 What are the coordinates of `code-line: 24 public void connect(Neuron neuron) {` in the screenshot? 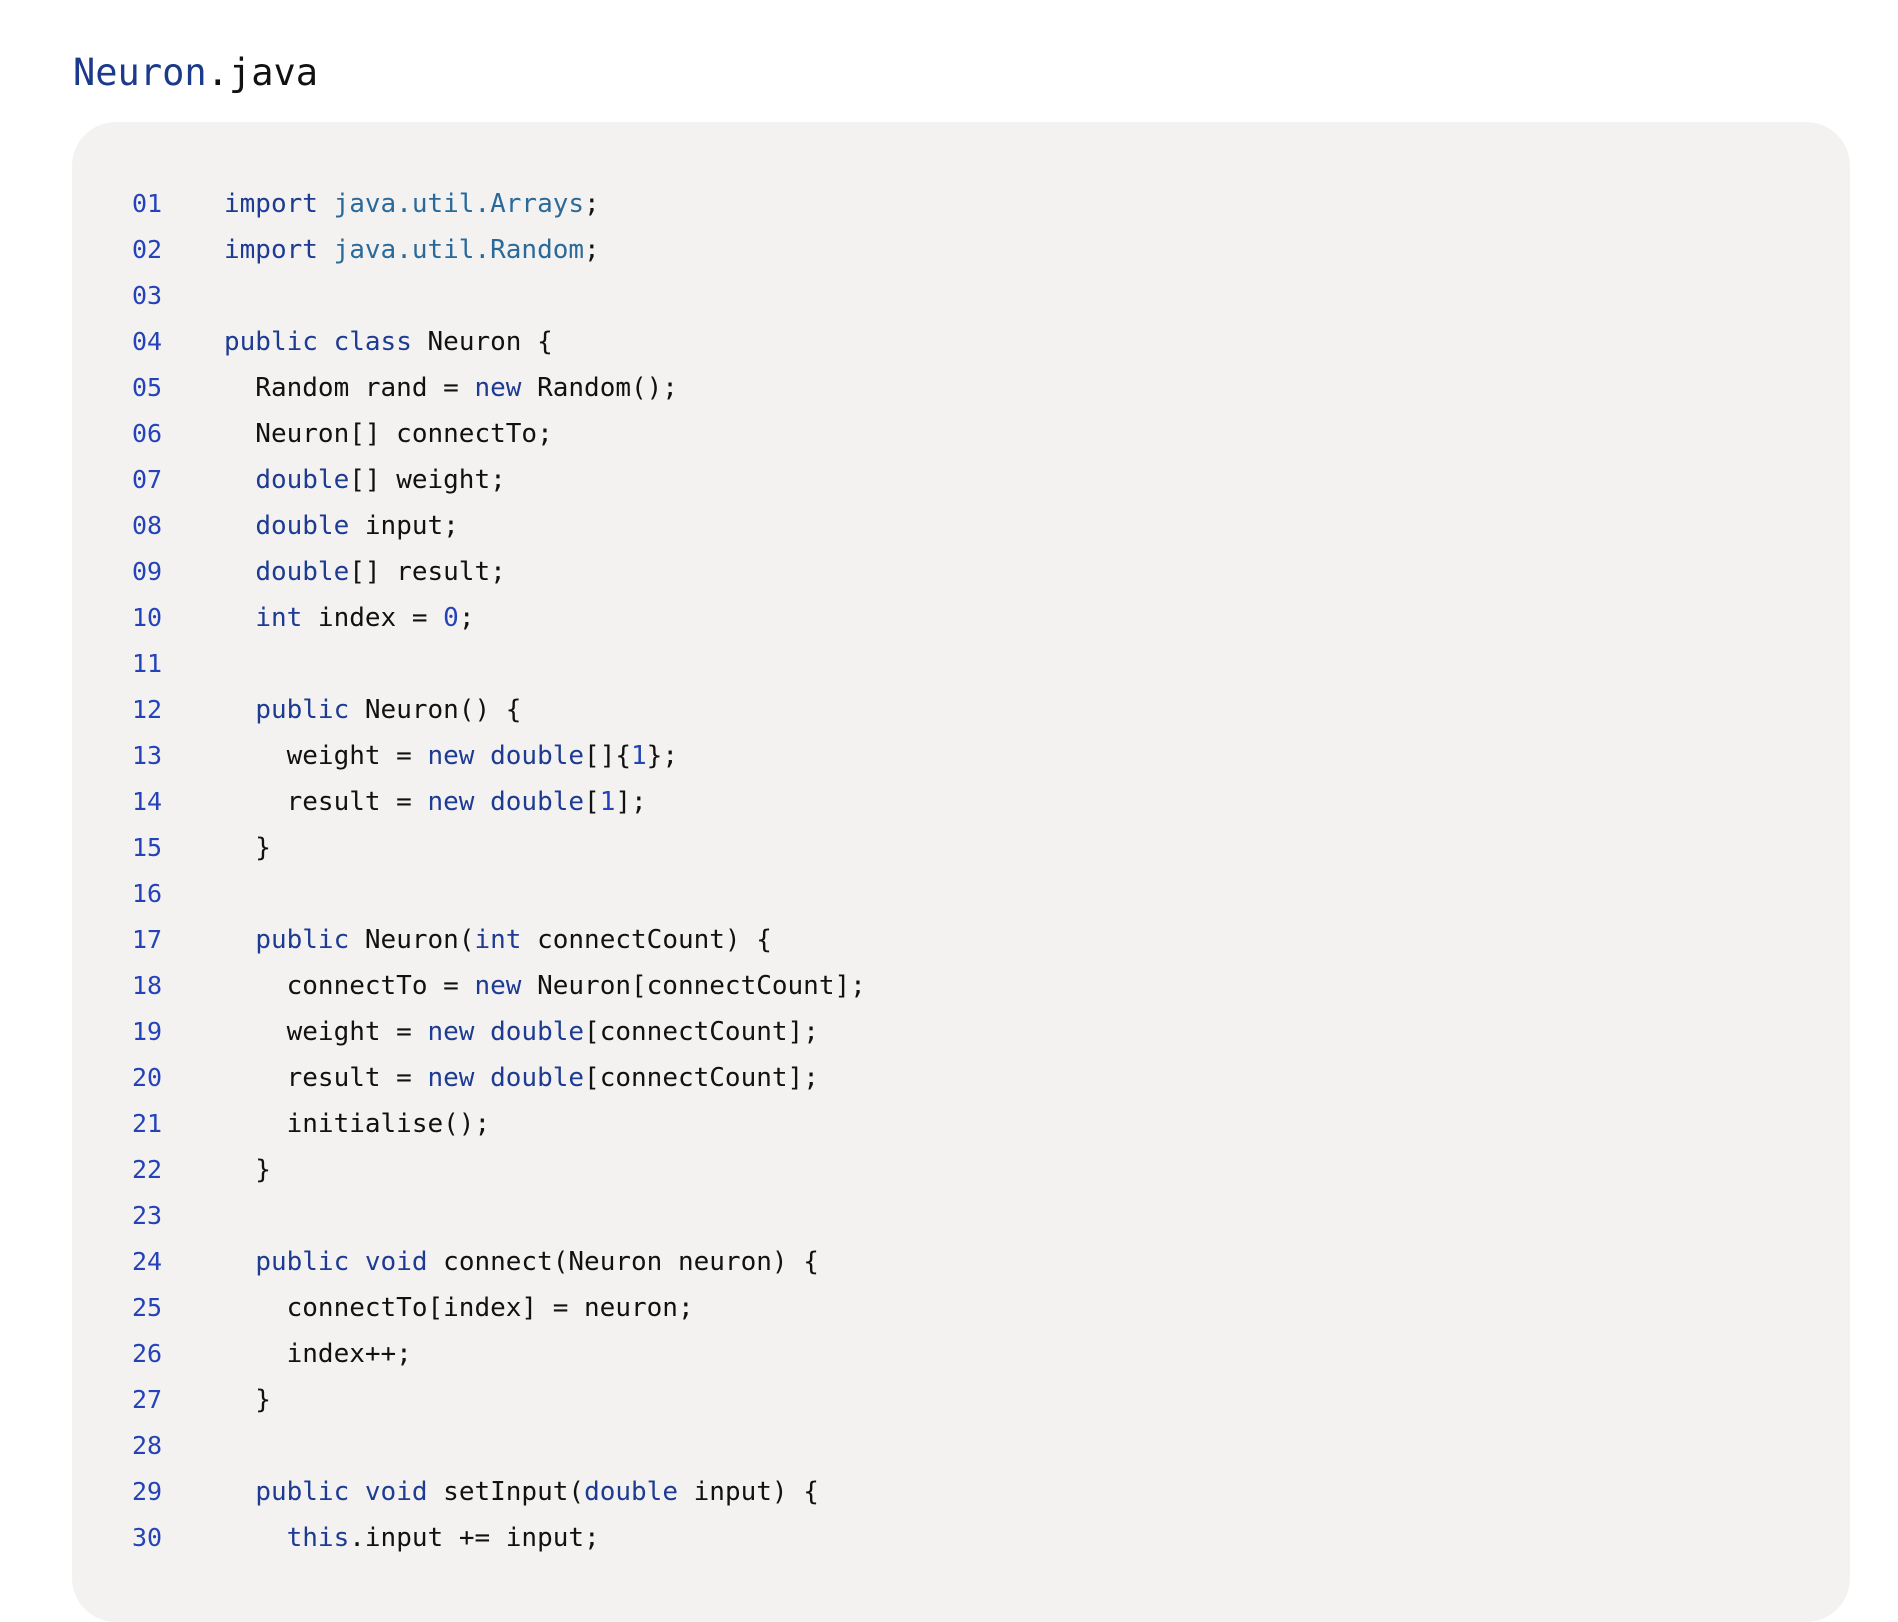 It's located at (961, 1262).